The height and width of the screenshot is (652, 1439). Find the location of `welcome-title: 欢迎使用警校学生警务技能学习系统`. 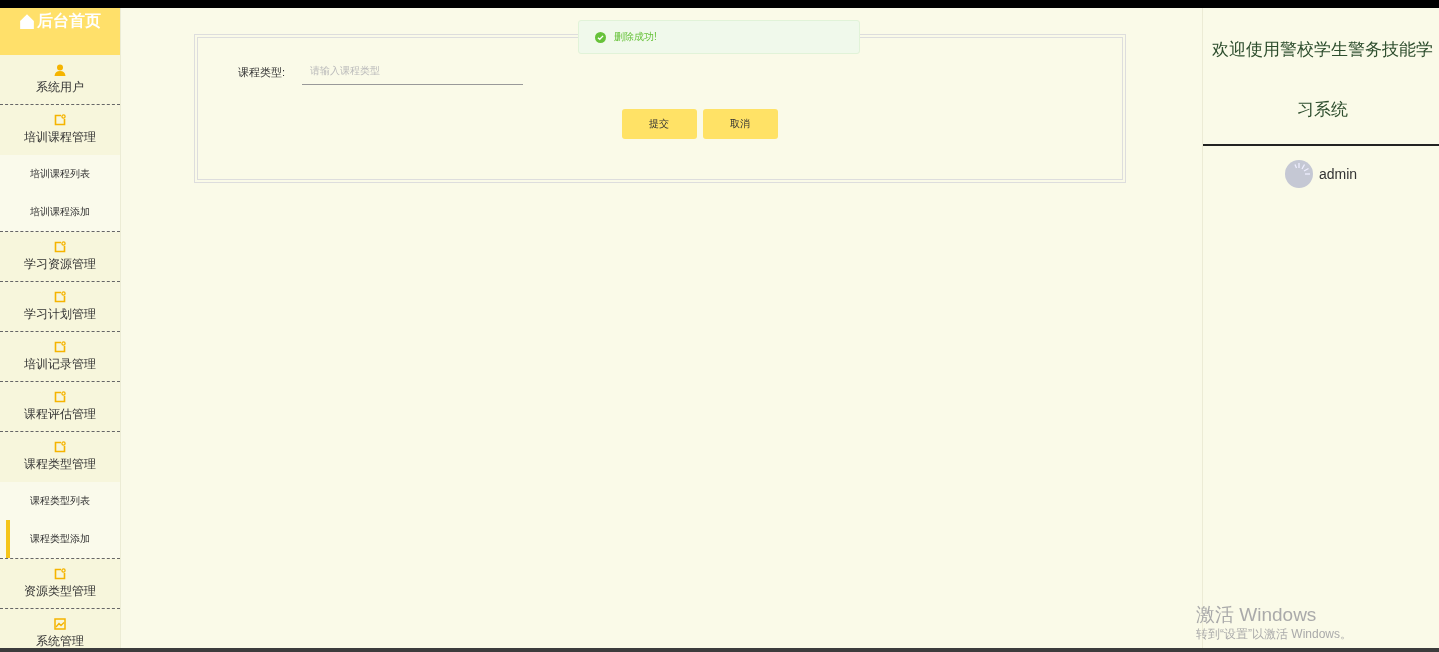

welcome-title: 欢迎使用警校学生警务技能学习系统 is located at coordinates (1322, 80).